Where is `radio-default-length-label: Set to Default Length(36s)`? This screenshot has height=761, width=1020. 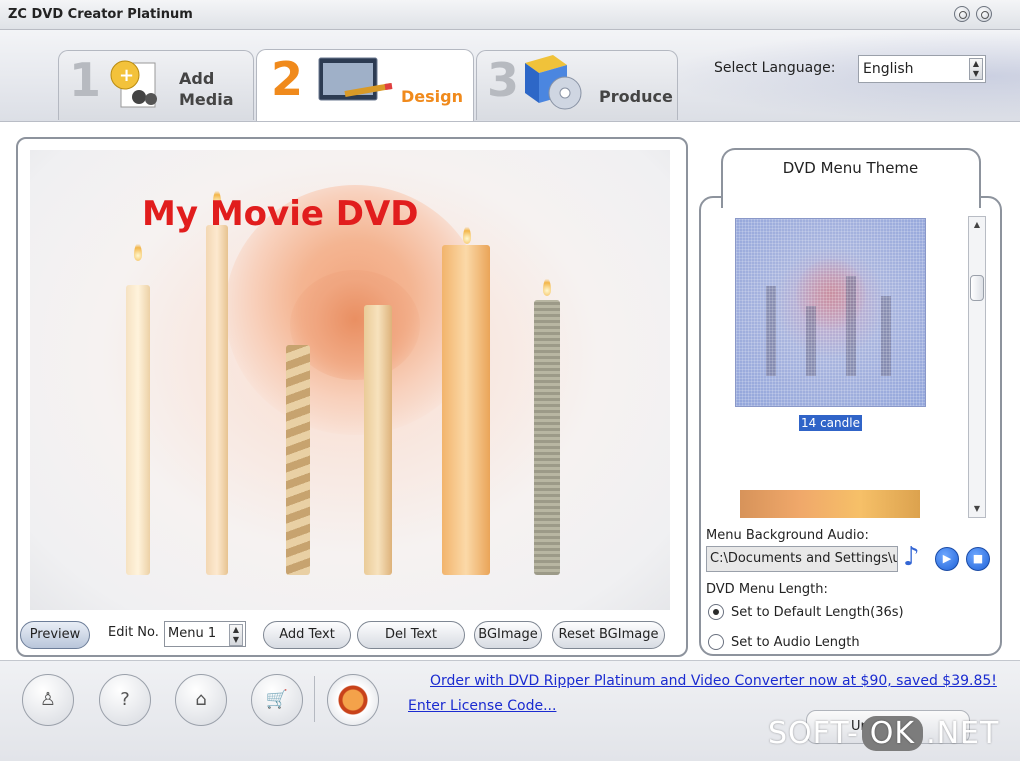 radio-default-length-label: Set to Default Length(36s) is located at coordinates (817, 612).